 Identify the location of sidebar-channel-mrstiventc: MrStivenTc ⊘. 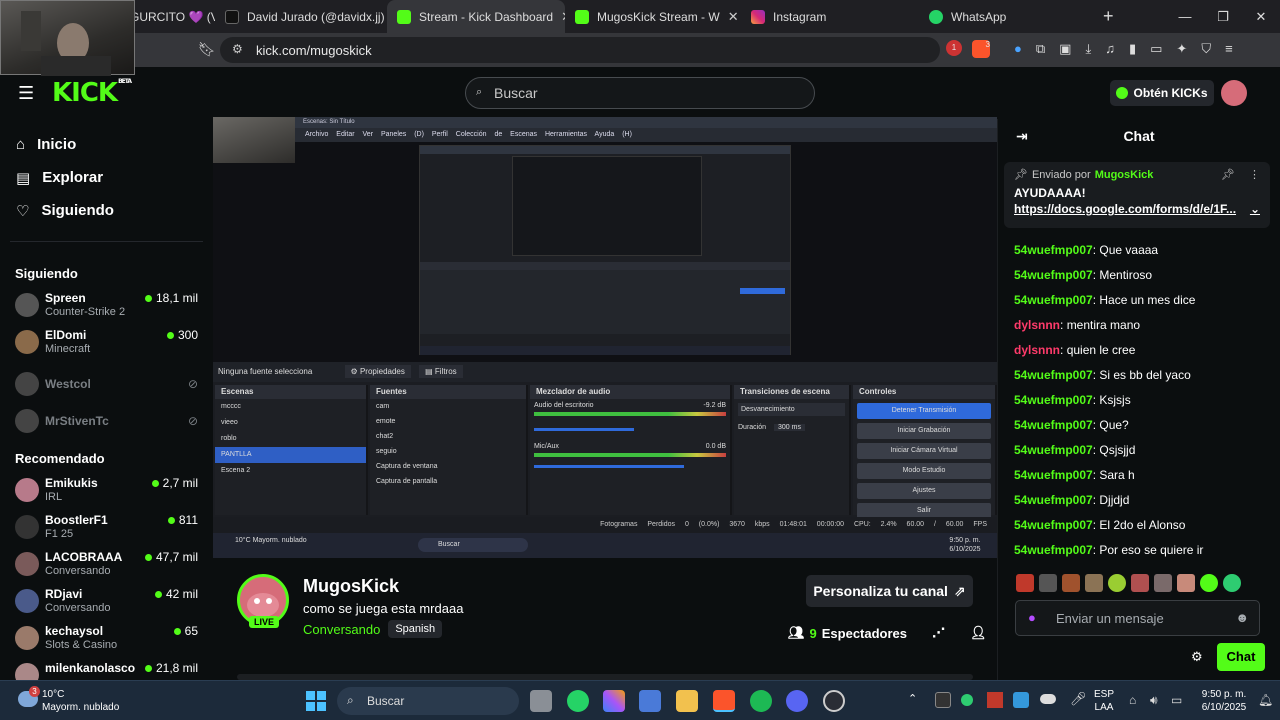
(106, 420).